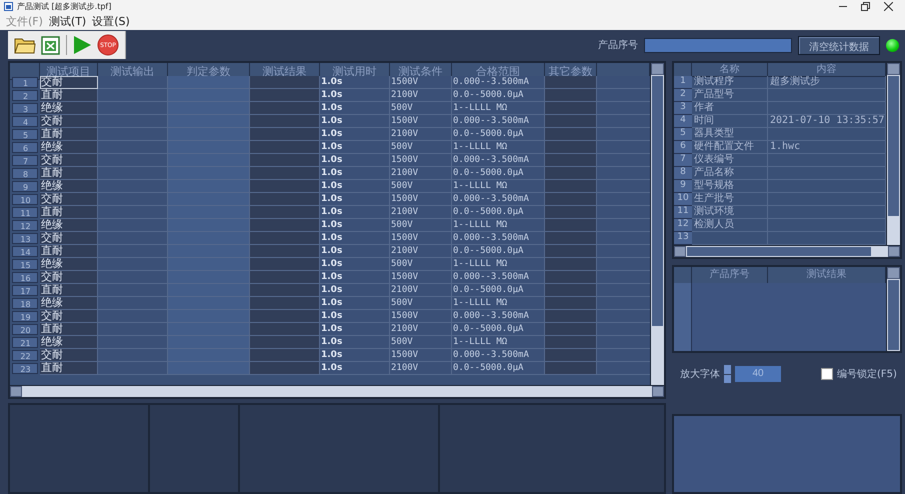 The height and width of the screenshot is (494, 905). I want to click on row-number: 21, so click(25, 342).